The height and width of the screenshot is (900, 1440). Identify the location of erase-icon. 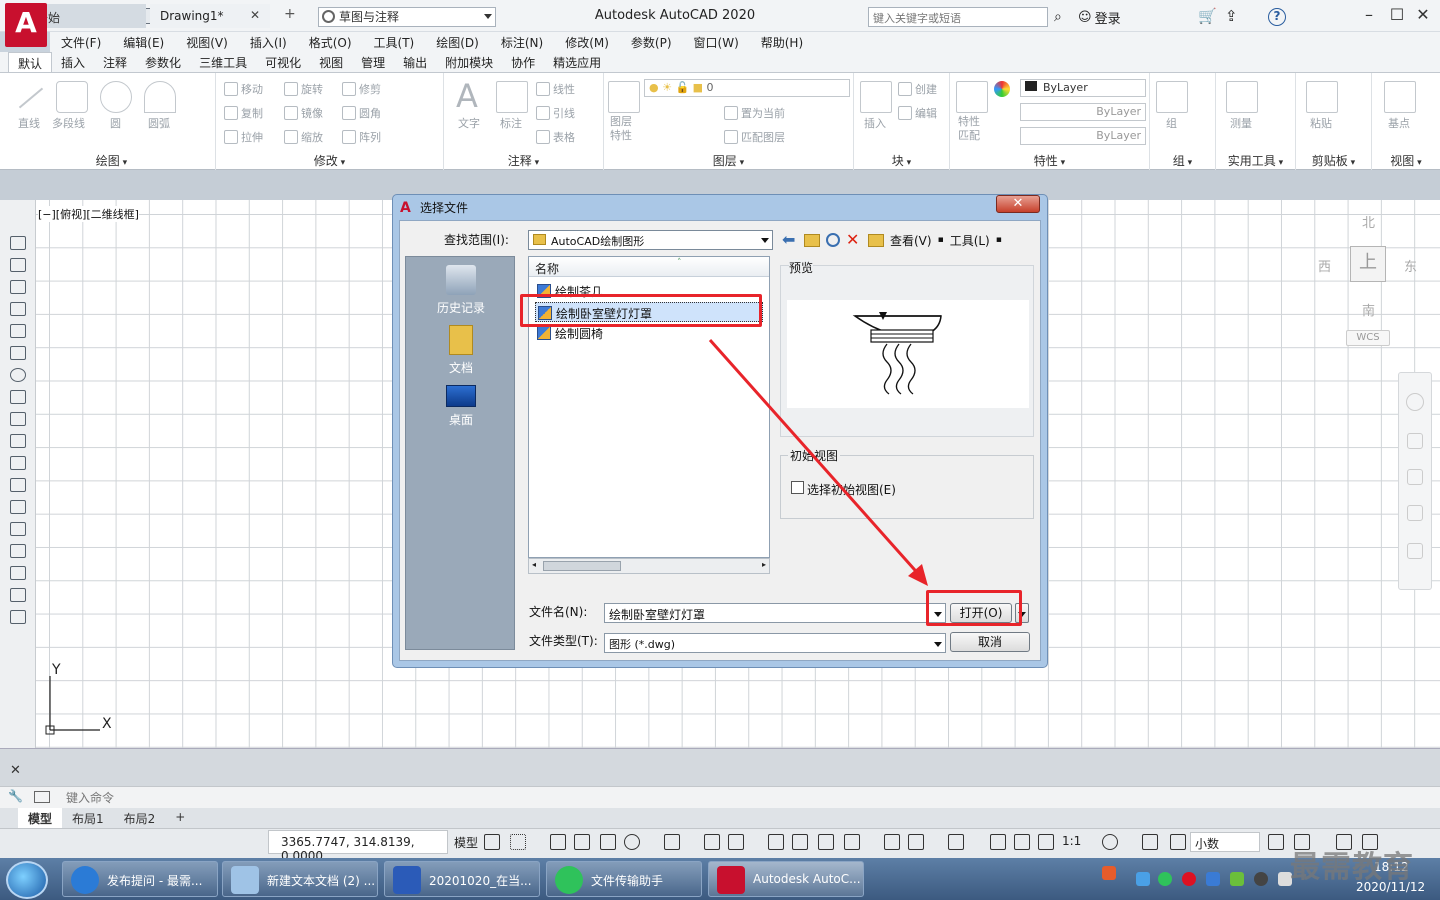
(18, 243).